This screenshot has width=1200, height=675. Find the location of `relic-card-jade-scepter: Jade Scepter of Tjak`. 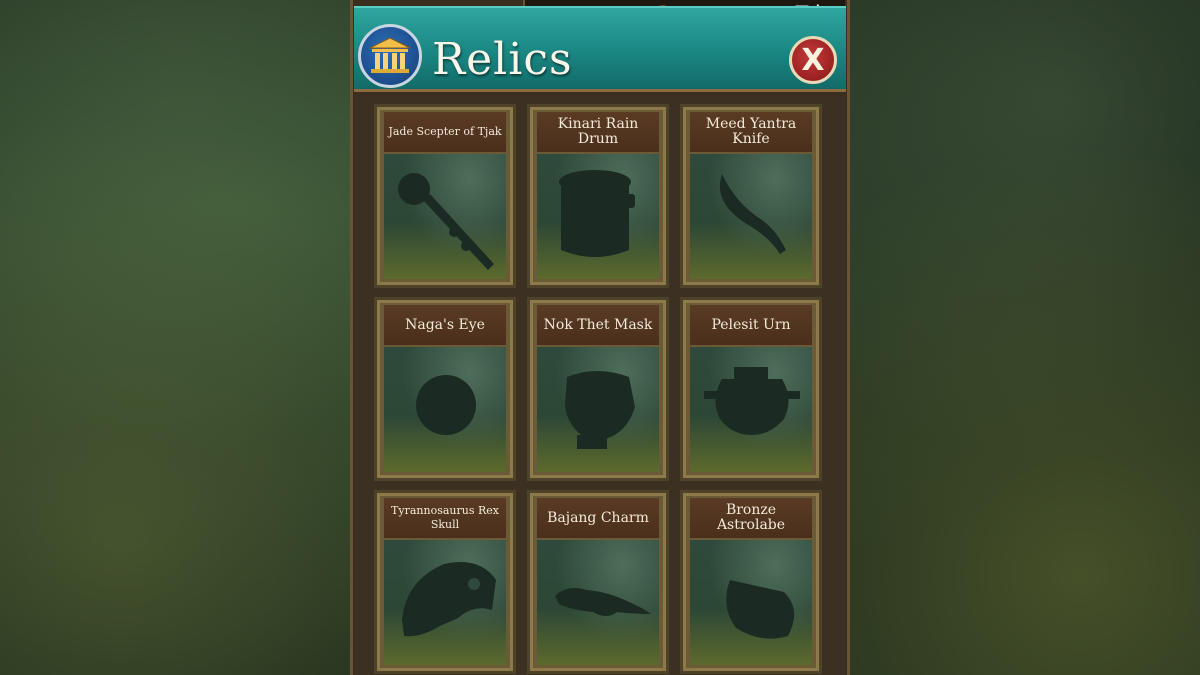

relic-card-jade-scepter: Jade Scepter of Tjak is located at coordinates (445, 196).